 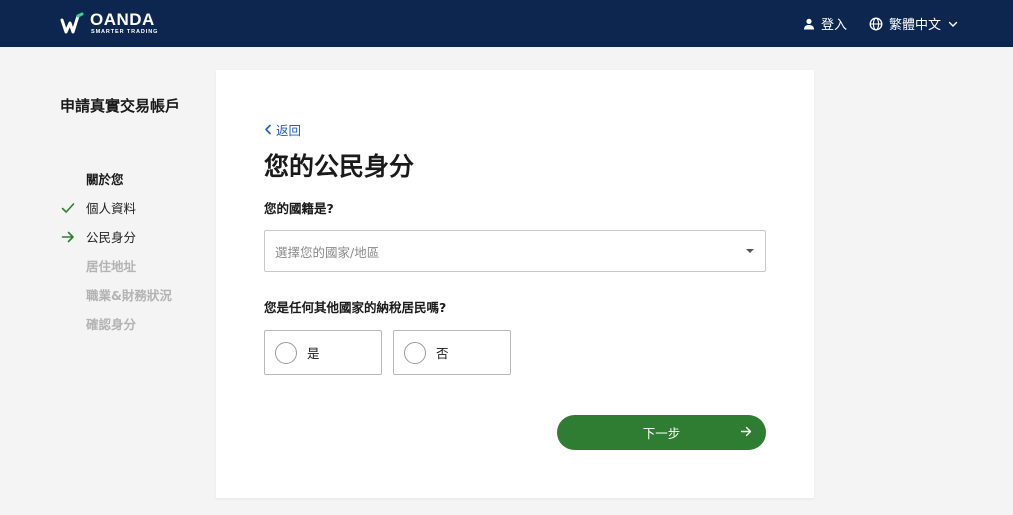 I want to click on step-employment-finance: 職業&財務狀況, so click(x=135, y=294).